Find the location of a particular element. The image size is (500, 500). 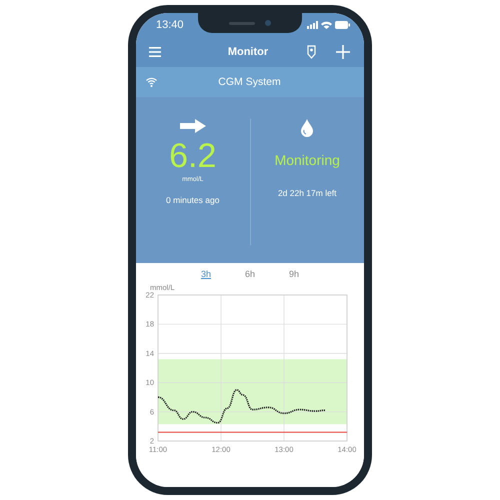

drop-icon is located at coordinates (307, 128).